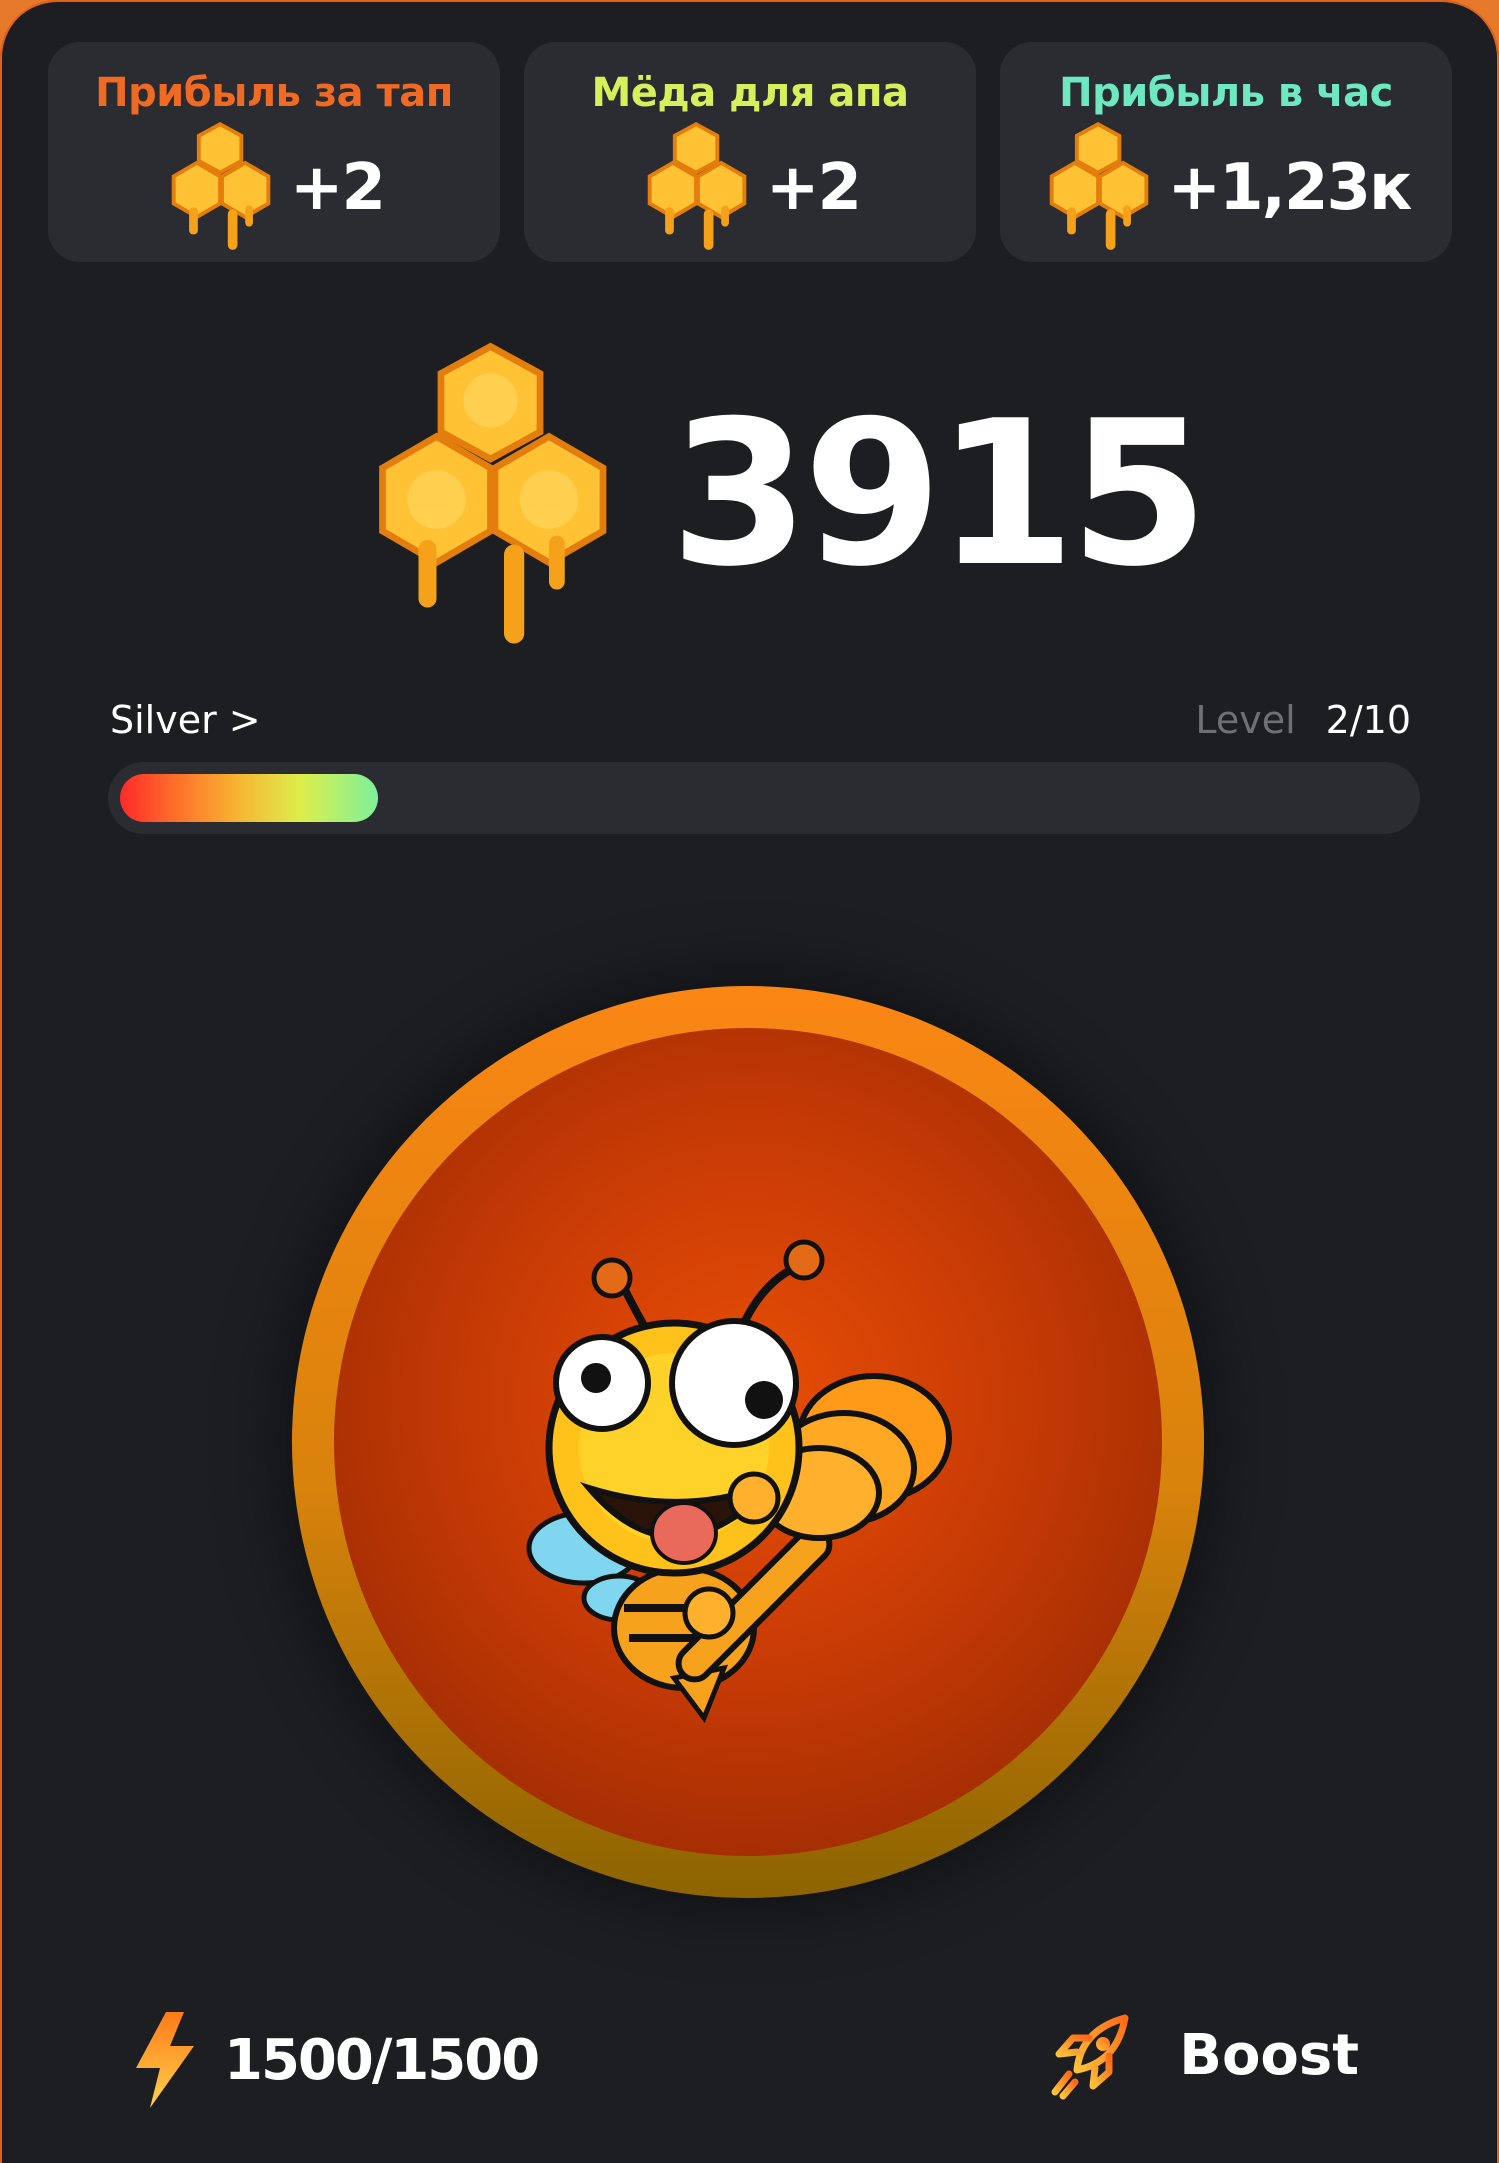 The image size is (1499, 2163). I want to click on level-value: 2/10, so click(1368, 720).